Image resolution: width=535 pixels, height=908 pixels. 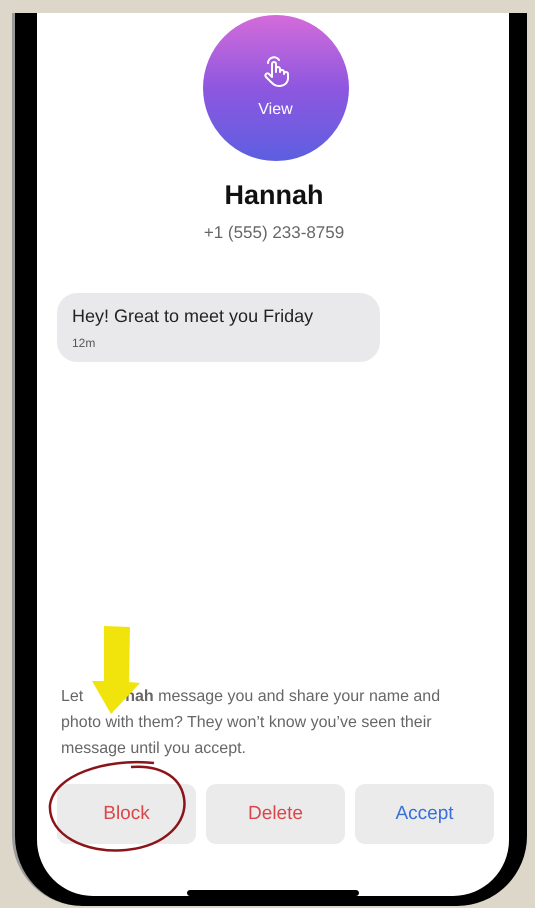 What do you see at coordinates (84, 343) in the screenshot?
I see `message-time: 12m` at bounding box center [84, 343].